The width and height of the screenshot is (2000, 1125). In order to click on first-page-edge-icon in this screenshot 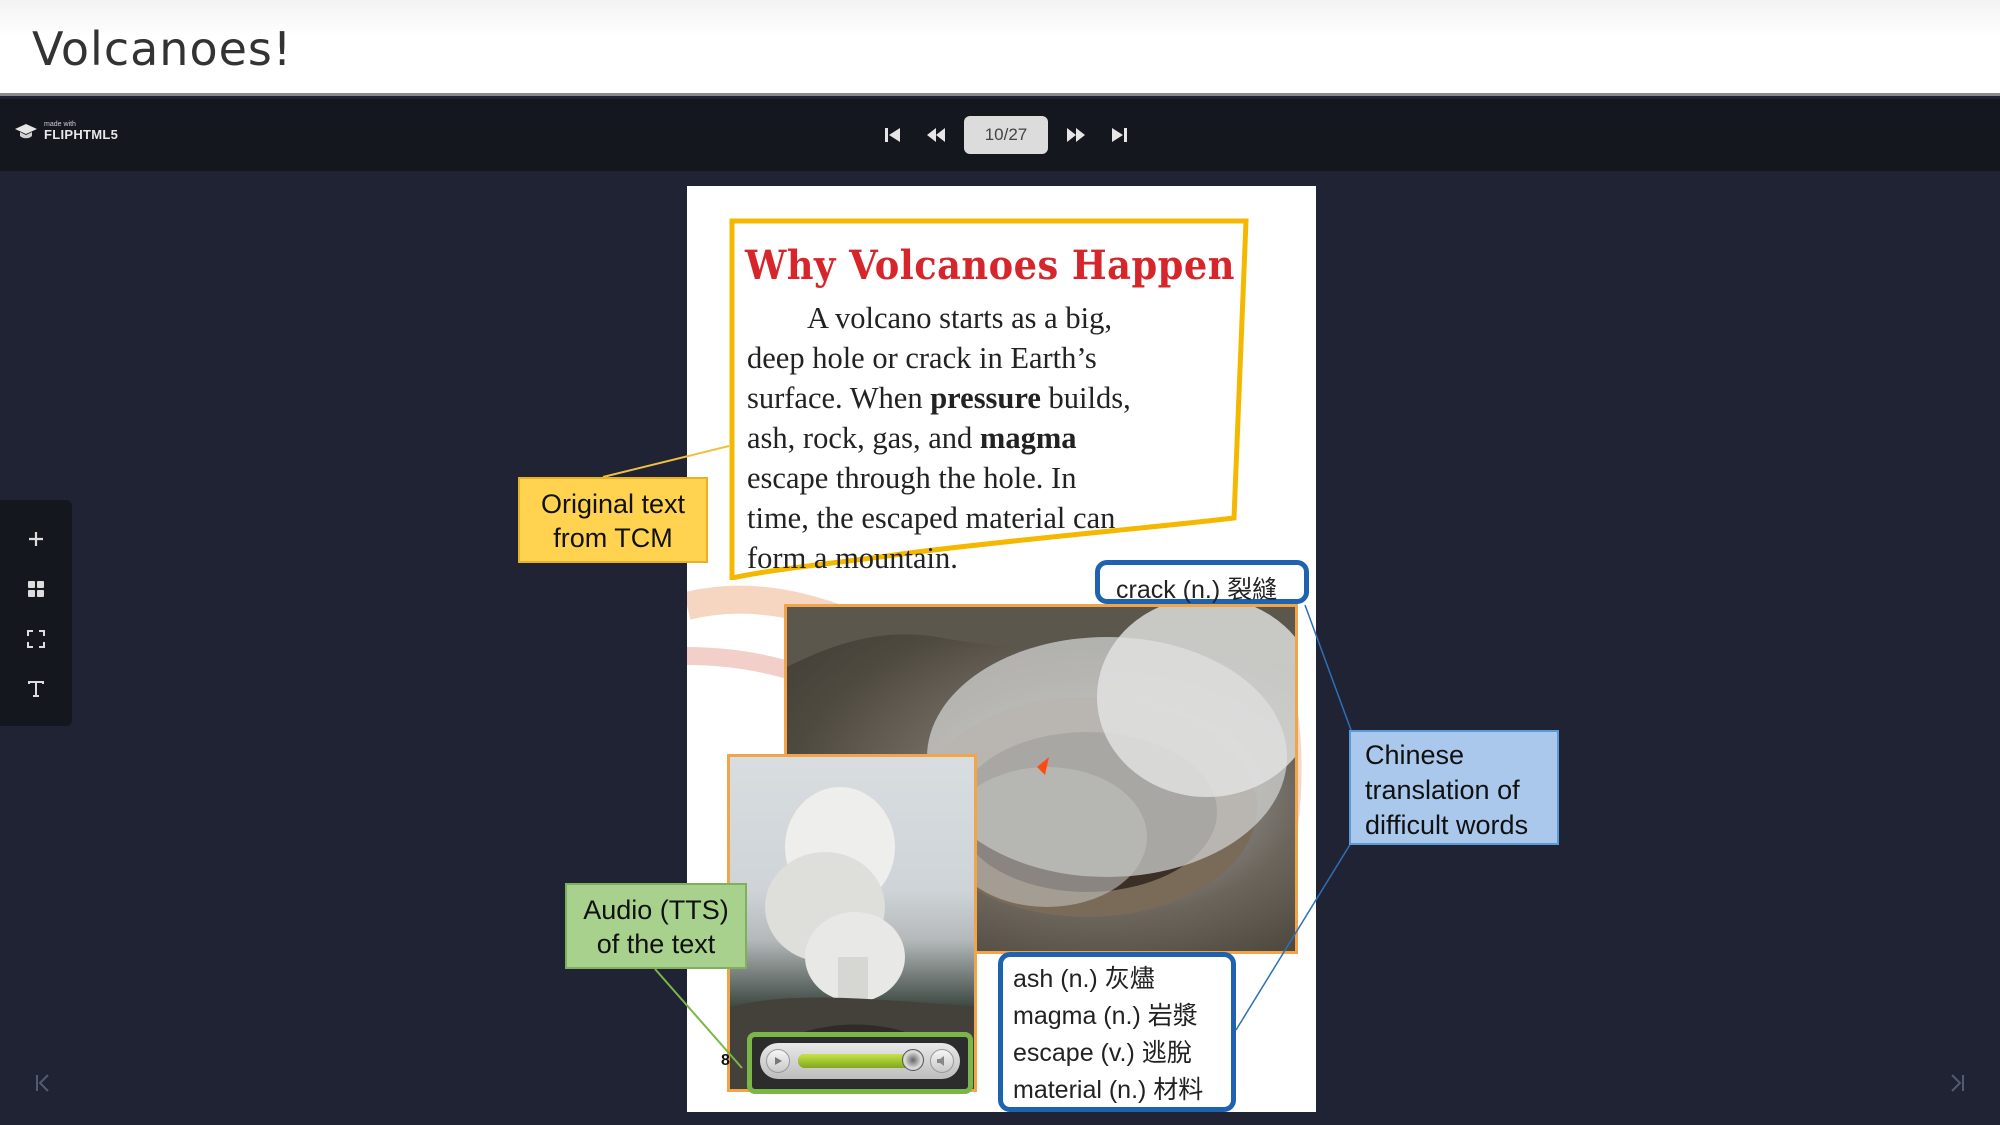, I will do `click(42, 1083)`.